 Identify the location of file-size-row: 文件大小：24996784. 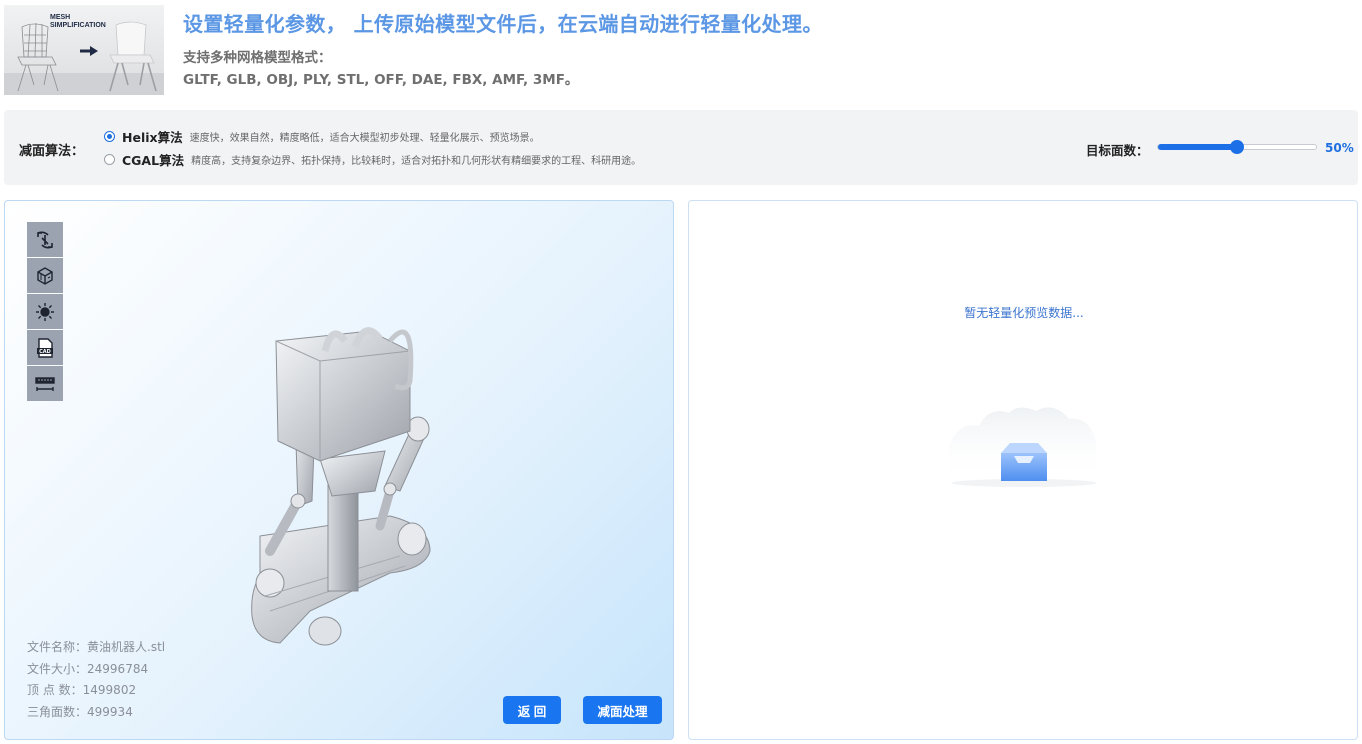
(88, 668).